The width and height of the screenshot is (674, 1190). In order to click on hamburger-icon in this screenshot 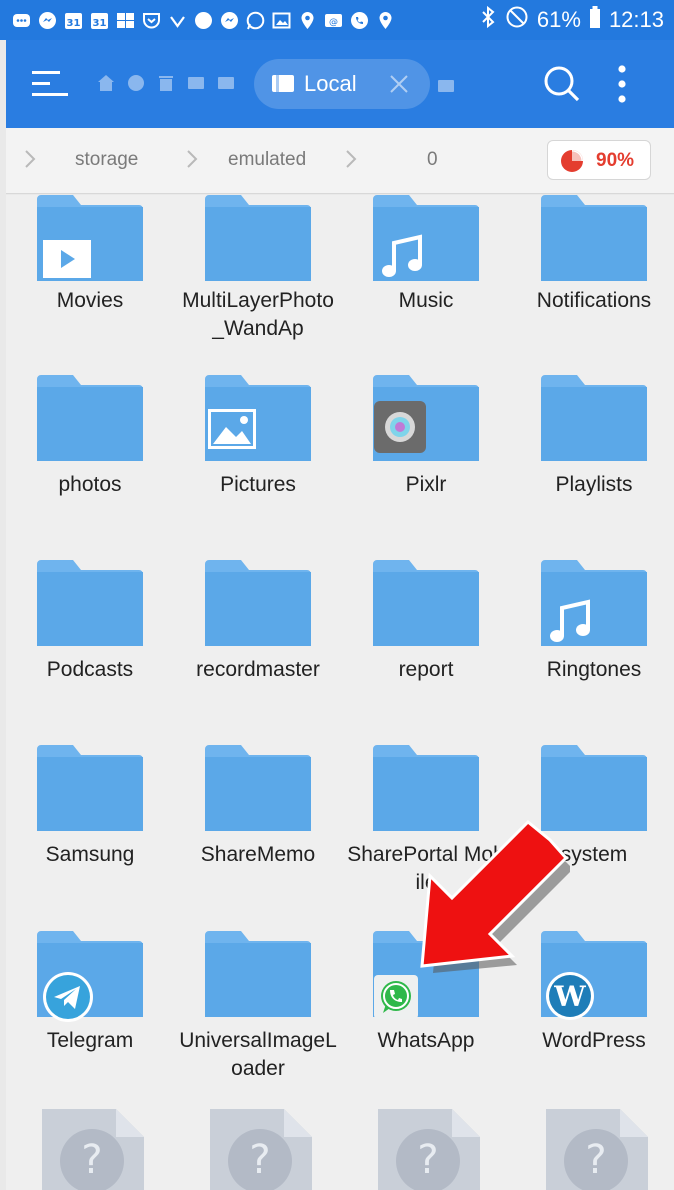, I will do `click(50, 83)`.